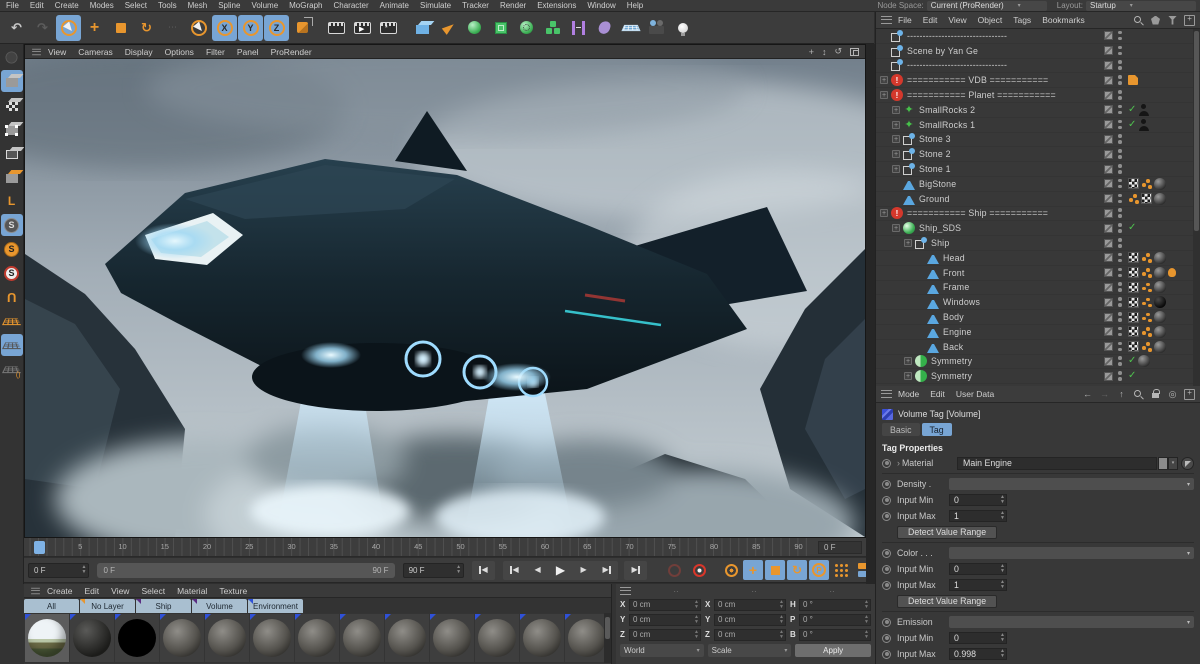  What do you see at coordinates (219, 606) in the screenshot?
I see `layer-tab-volume: Volume` at bounding box center [219, 606].